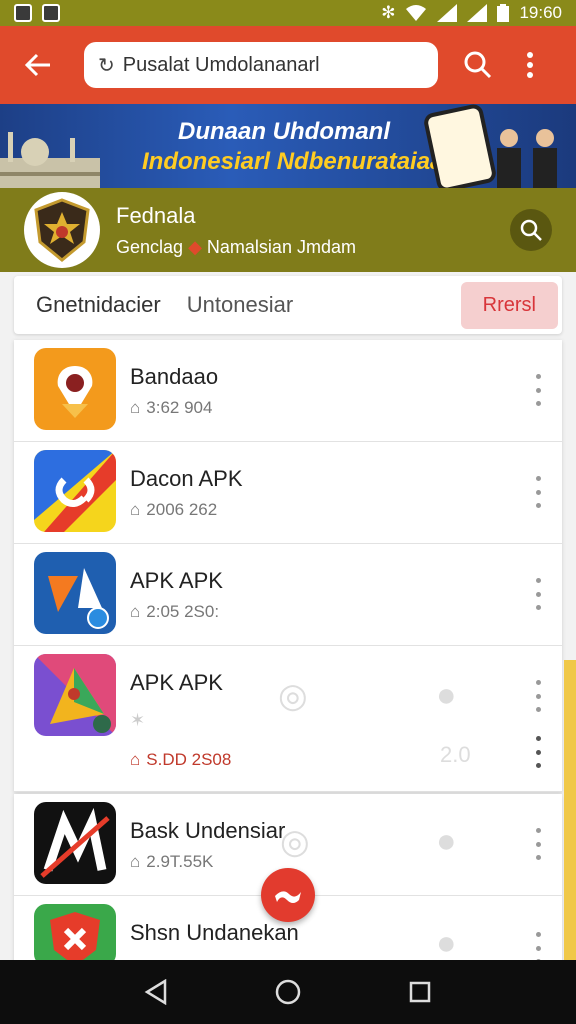  I want to click on arrow-left-icon, so click(37, 65).